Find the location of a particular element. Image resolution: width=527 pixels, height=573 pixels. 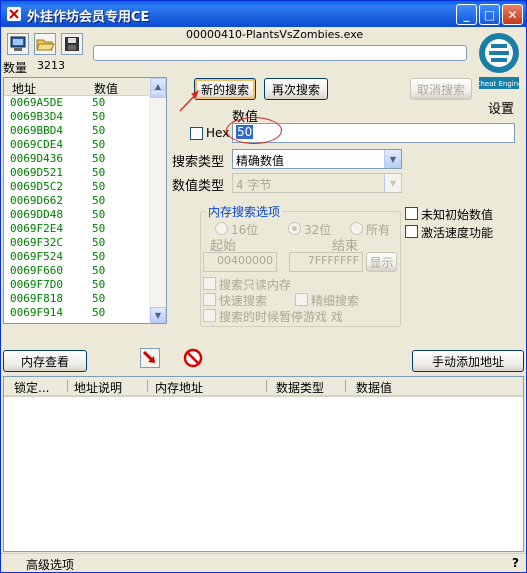

fast-scan-checkbox is located at coordinates (209, 299).